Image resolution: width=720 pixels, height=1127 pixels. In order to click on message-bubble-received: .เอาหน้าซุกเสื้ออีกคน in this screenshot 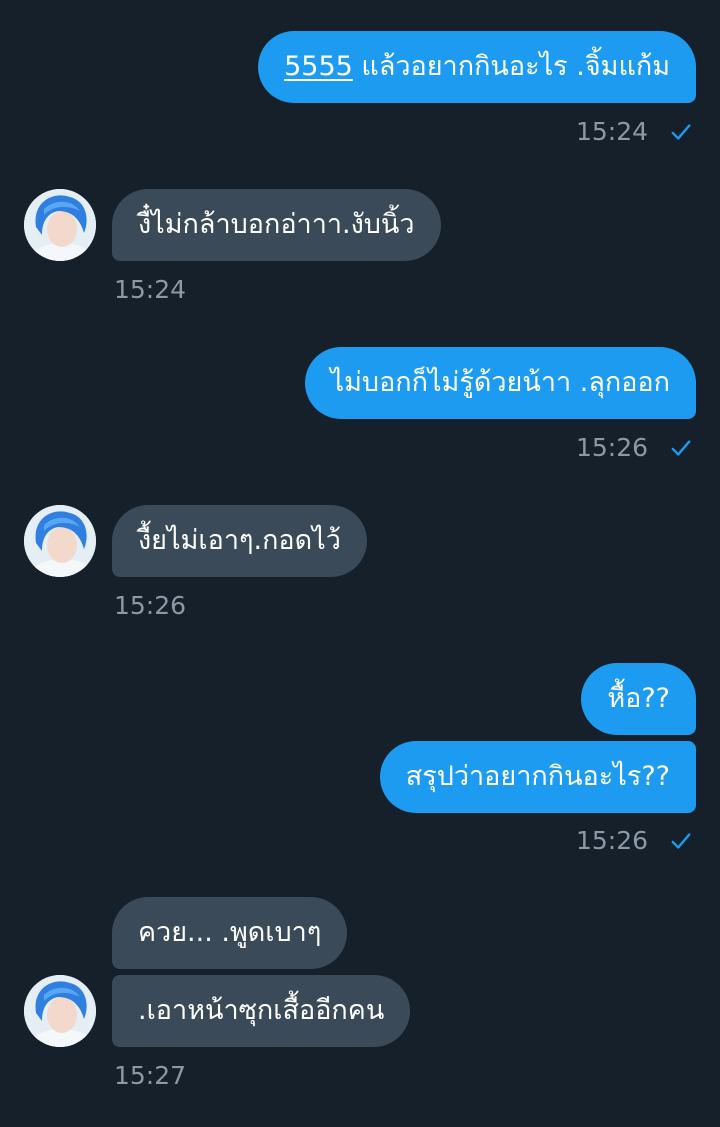, I will do `click(261, 1011)`.